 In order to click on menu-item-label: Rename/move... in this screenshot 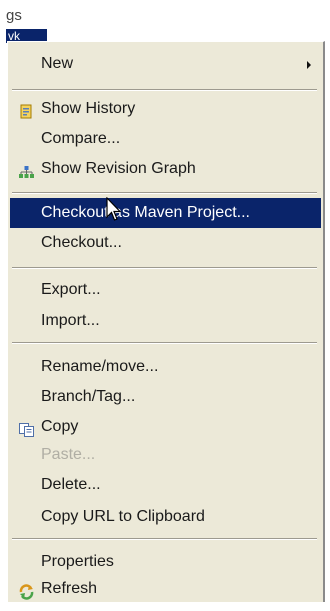, I will do `click(100, 366)`.